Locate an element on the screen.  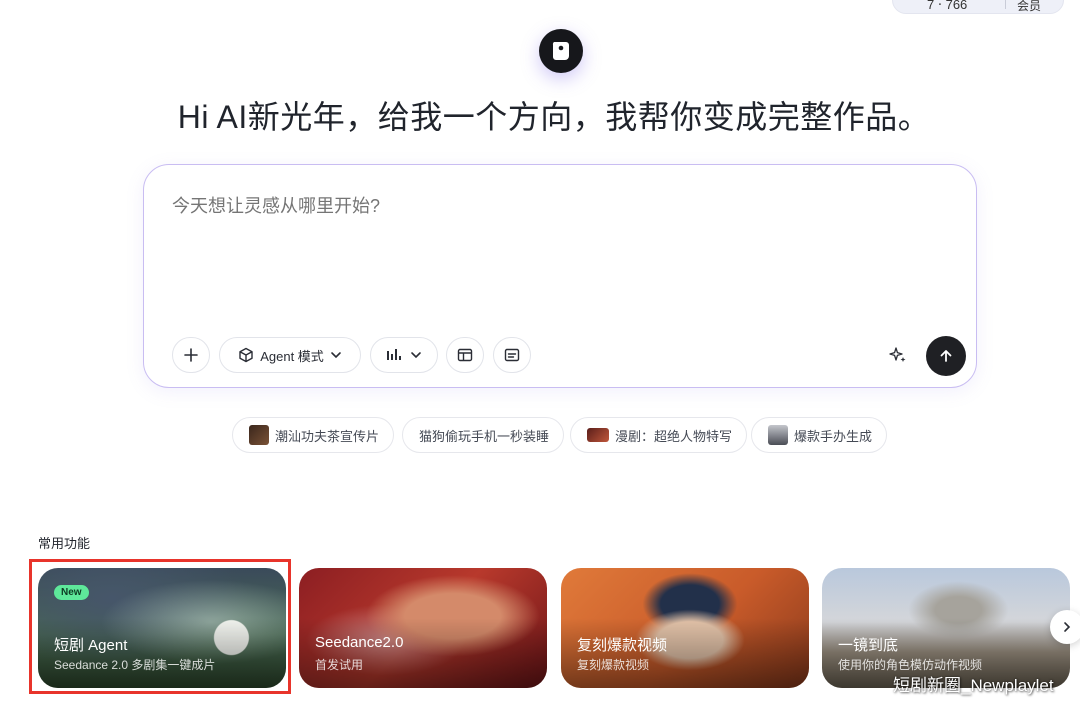
layout-icon is located at coordinates (465, 355).